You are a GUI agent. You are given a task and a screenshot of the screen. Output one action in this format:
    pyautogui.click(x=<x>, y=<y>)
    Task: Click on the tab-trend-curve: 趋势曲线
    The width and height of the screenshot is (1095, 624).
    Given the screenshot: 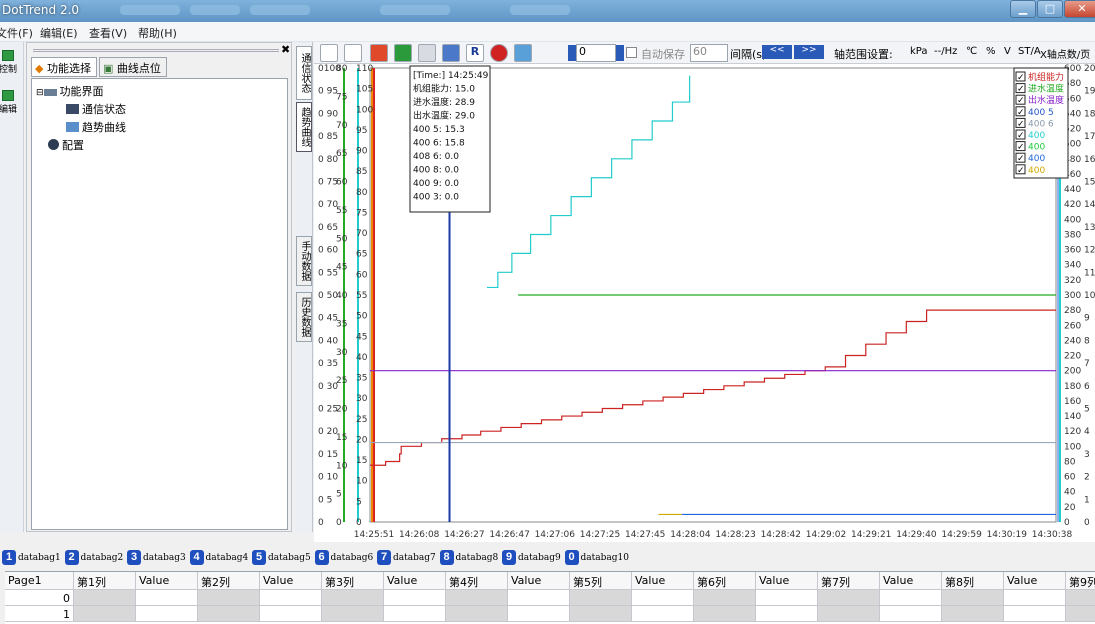 What is the action you would take?
    pyautogui.click(x=304, y=127)
    